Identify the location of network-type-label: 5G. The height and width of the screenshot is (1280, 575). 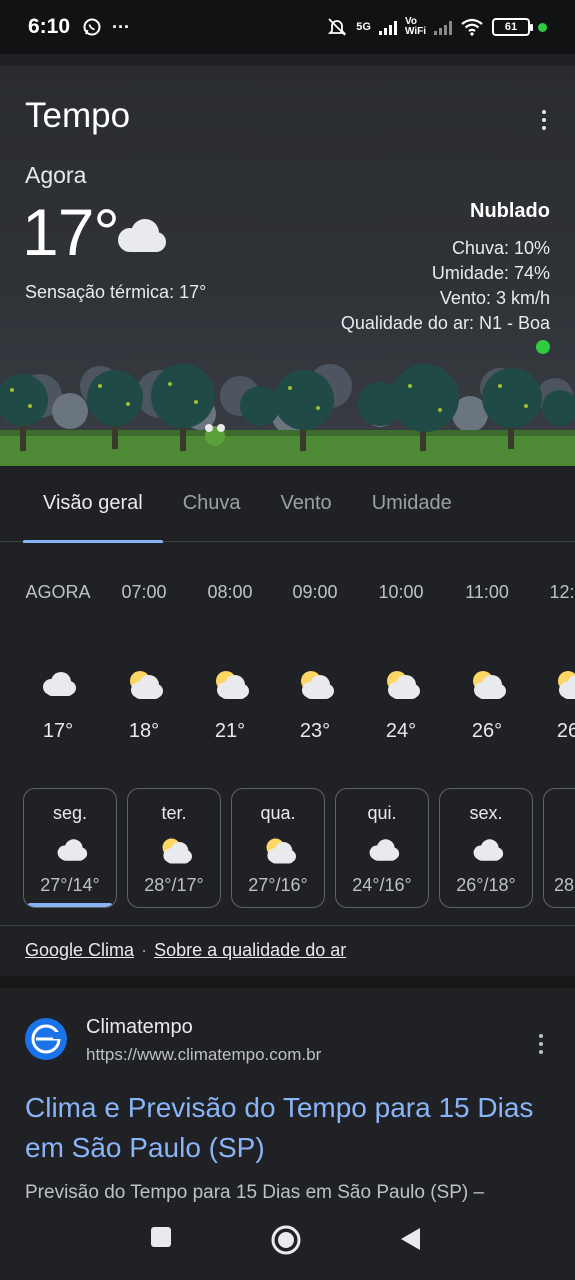
(363, 27).